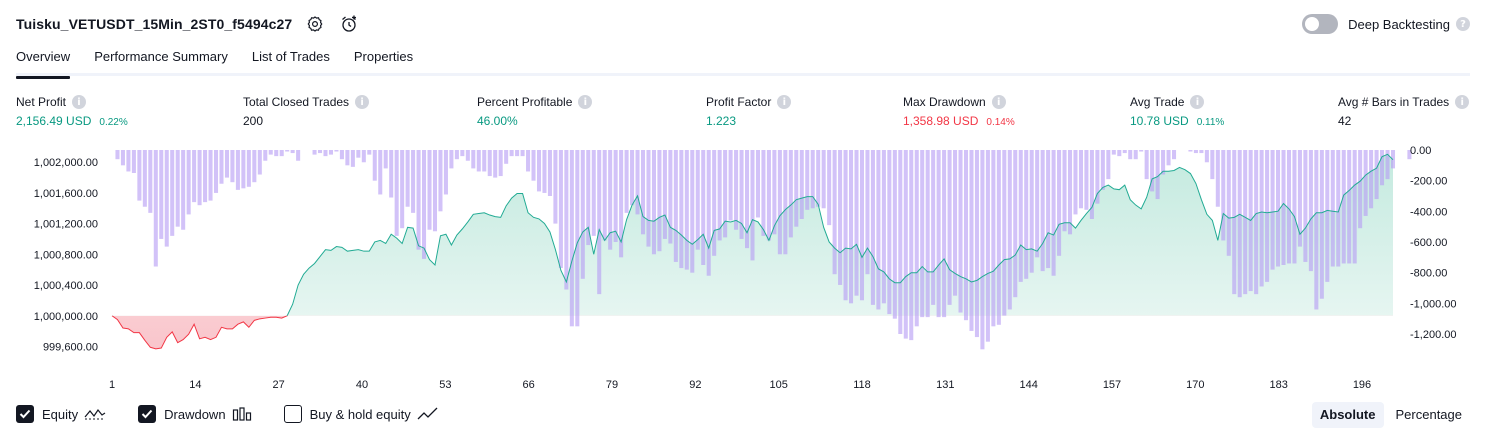 This screenshot has width=1486, height=438. What do you see at coordinates (535, 112) in the screenshot?
I see `metric-percent-profitable: Percent Profitable i 46.00%` at bounding box center [535, 112].